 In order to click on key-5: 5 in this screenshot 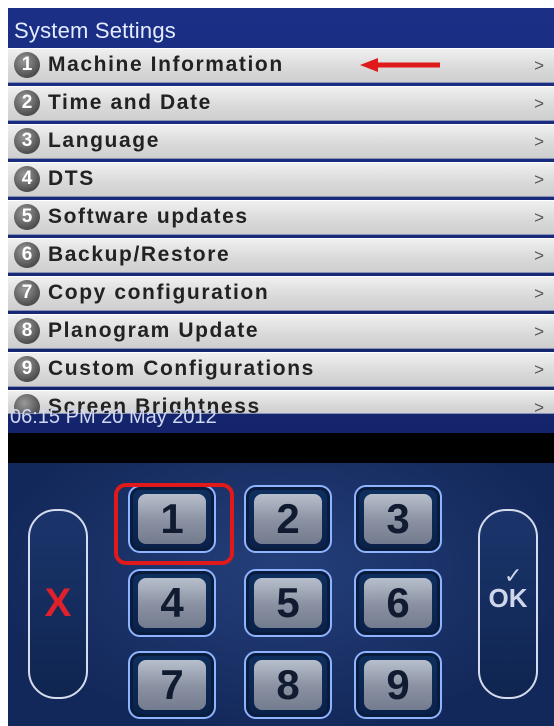, I will do `click(288, 603)`.